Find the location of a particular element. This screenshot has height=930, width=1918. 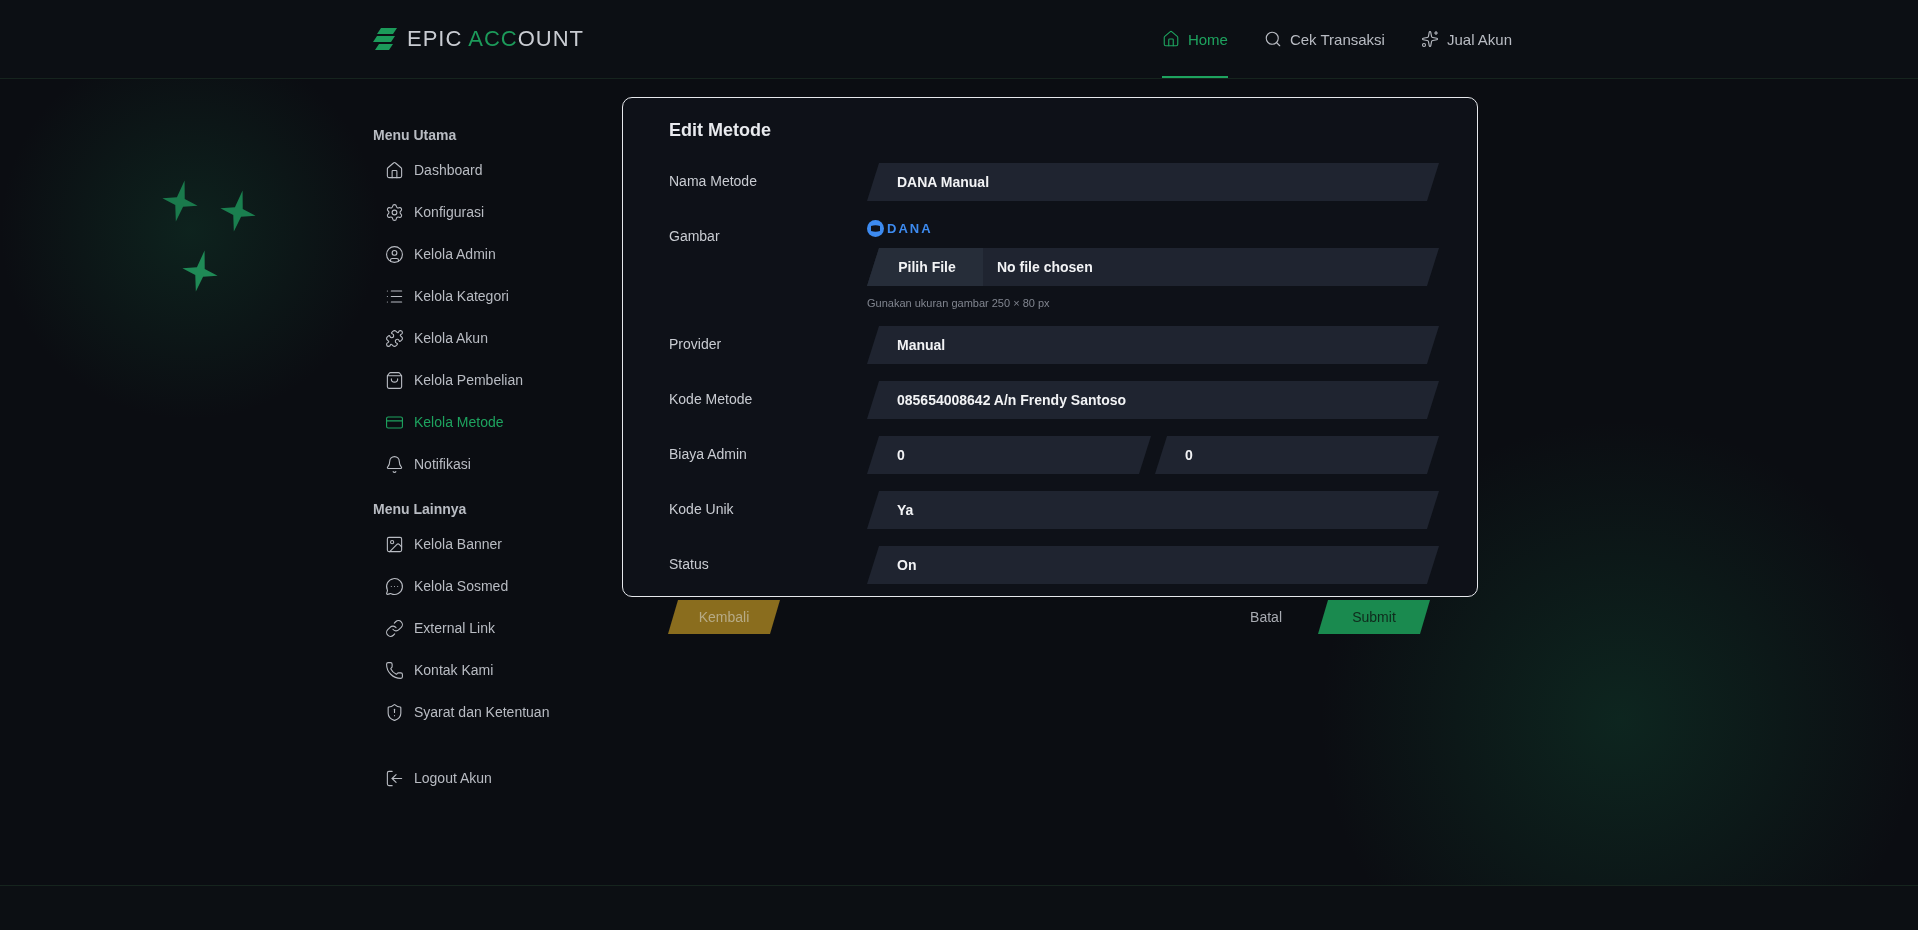

nav-link: Cek Transaksi is located at coordinates (1324, 39).